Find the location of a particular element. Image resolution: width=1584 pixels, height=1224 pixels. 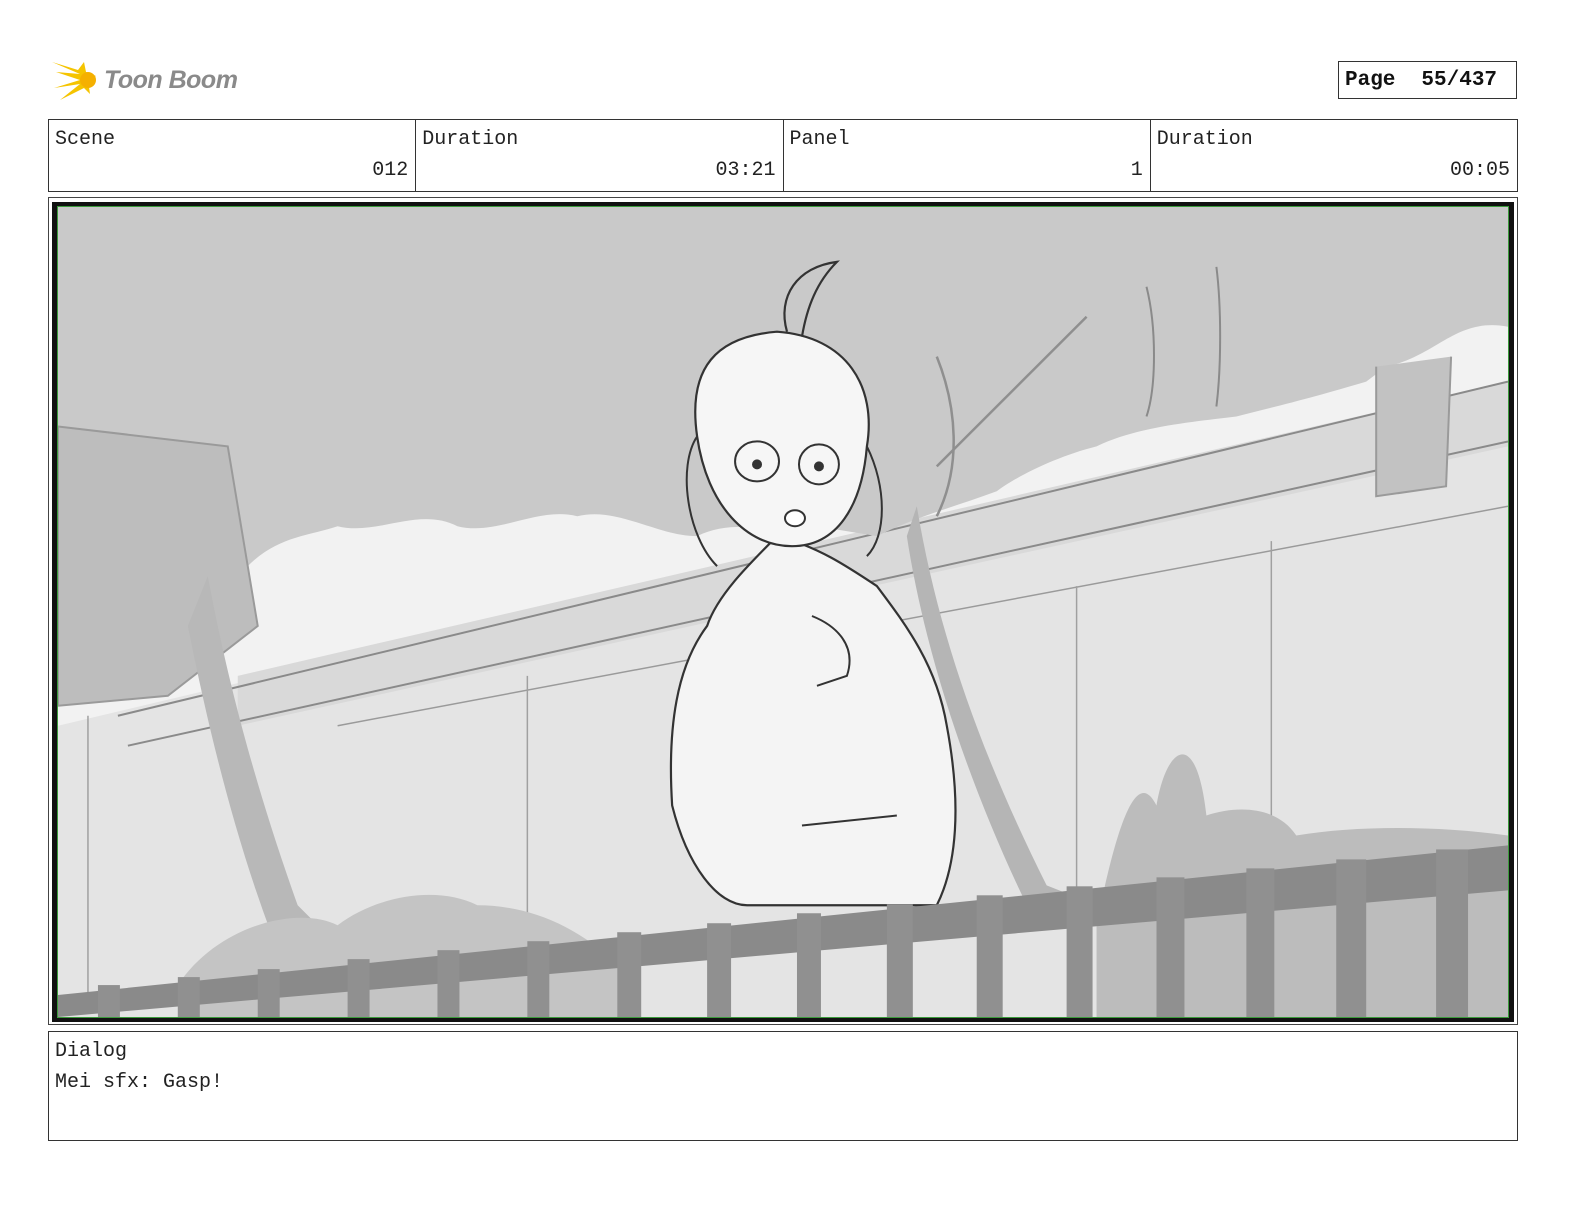

starburst-icon is located at coordinates (74, 81).